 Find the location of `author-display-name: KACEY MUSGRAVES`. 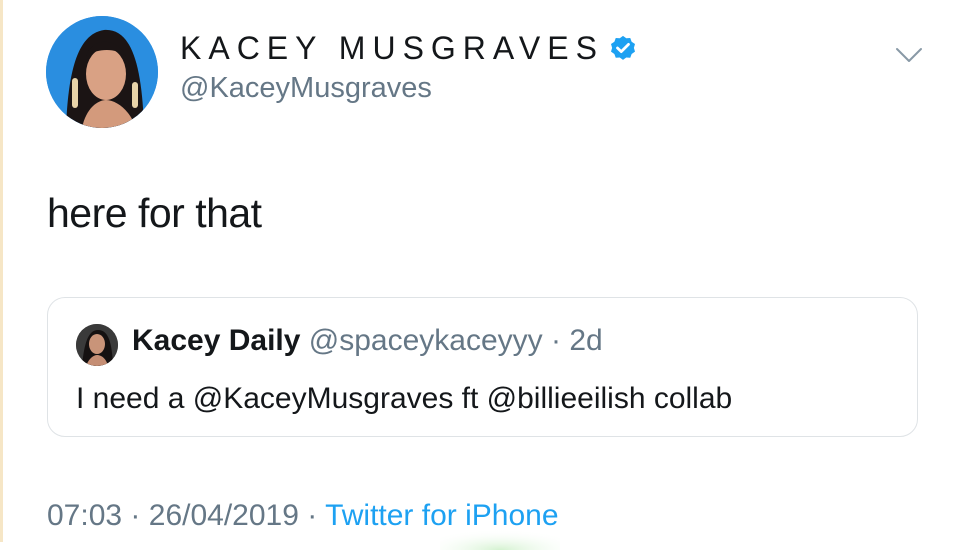

author-display-name: KACEY MUSGRAVES is located at coordinates (392, 48).